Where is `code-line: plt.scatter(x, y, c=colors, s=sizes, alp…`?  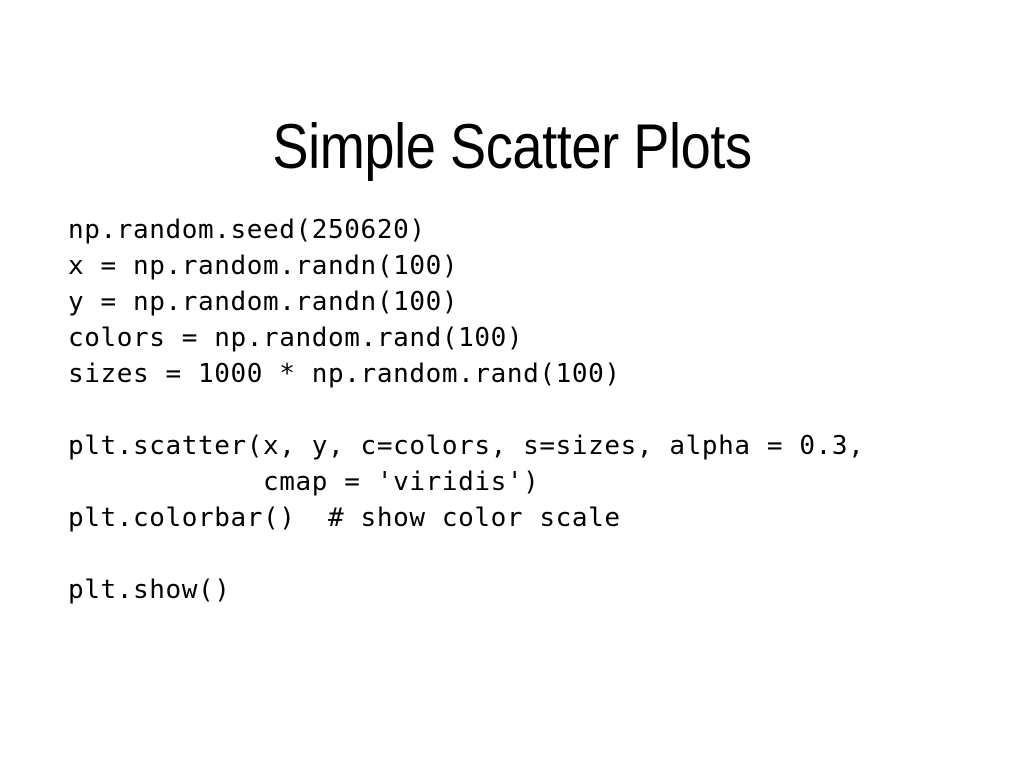 code-line: plt.scatter(x, y, c=colors, s=sizes, alp… is located at coordinates (466, 446).